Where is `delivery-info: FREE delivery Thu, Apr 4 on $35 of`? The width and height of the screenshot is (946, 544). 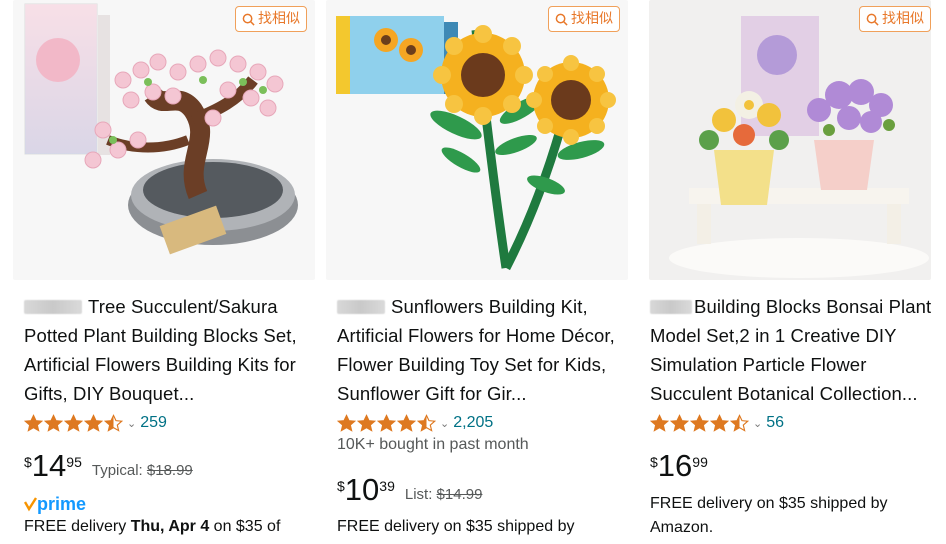
delivery-info: FREE delivery Thu, Apr 4 on $35 of is located at coordinates (165, 527).